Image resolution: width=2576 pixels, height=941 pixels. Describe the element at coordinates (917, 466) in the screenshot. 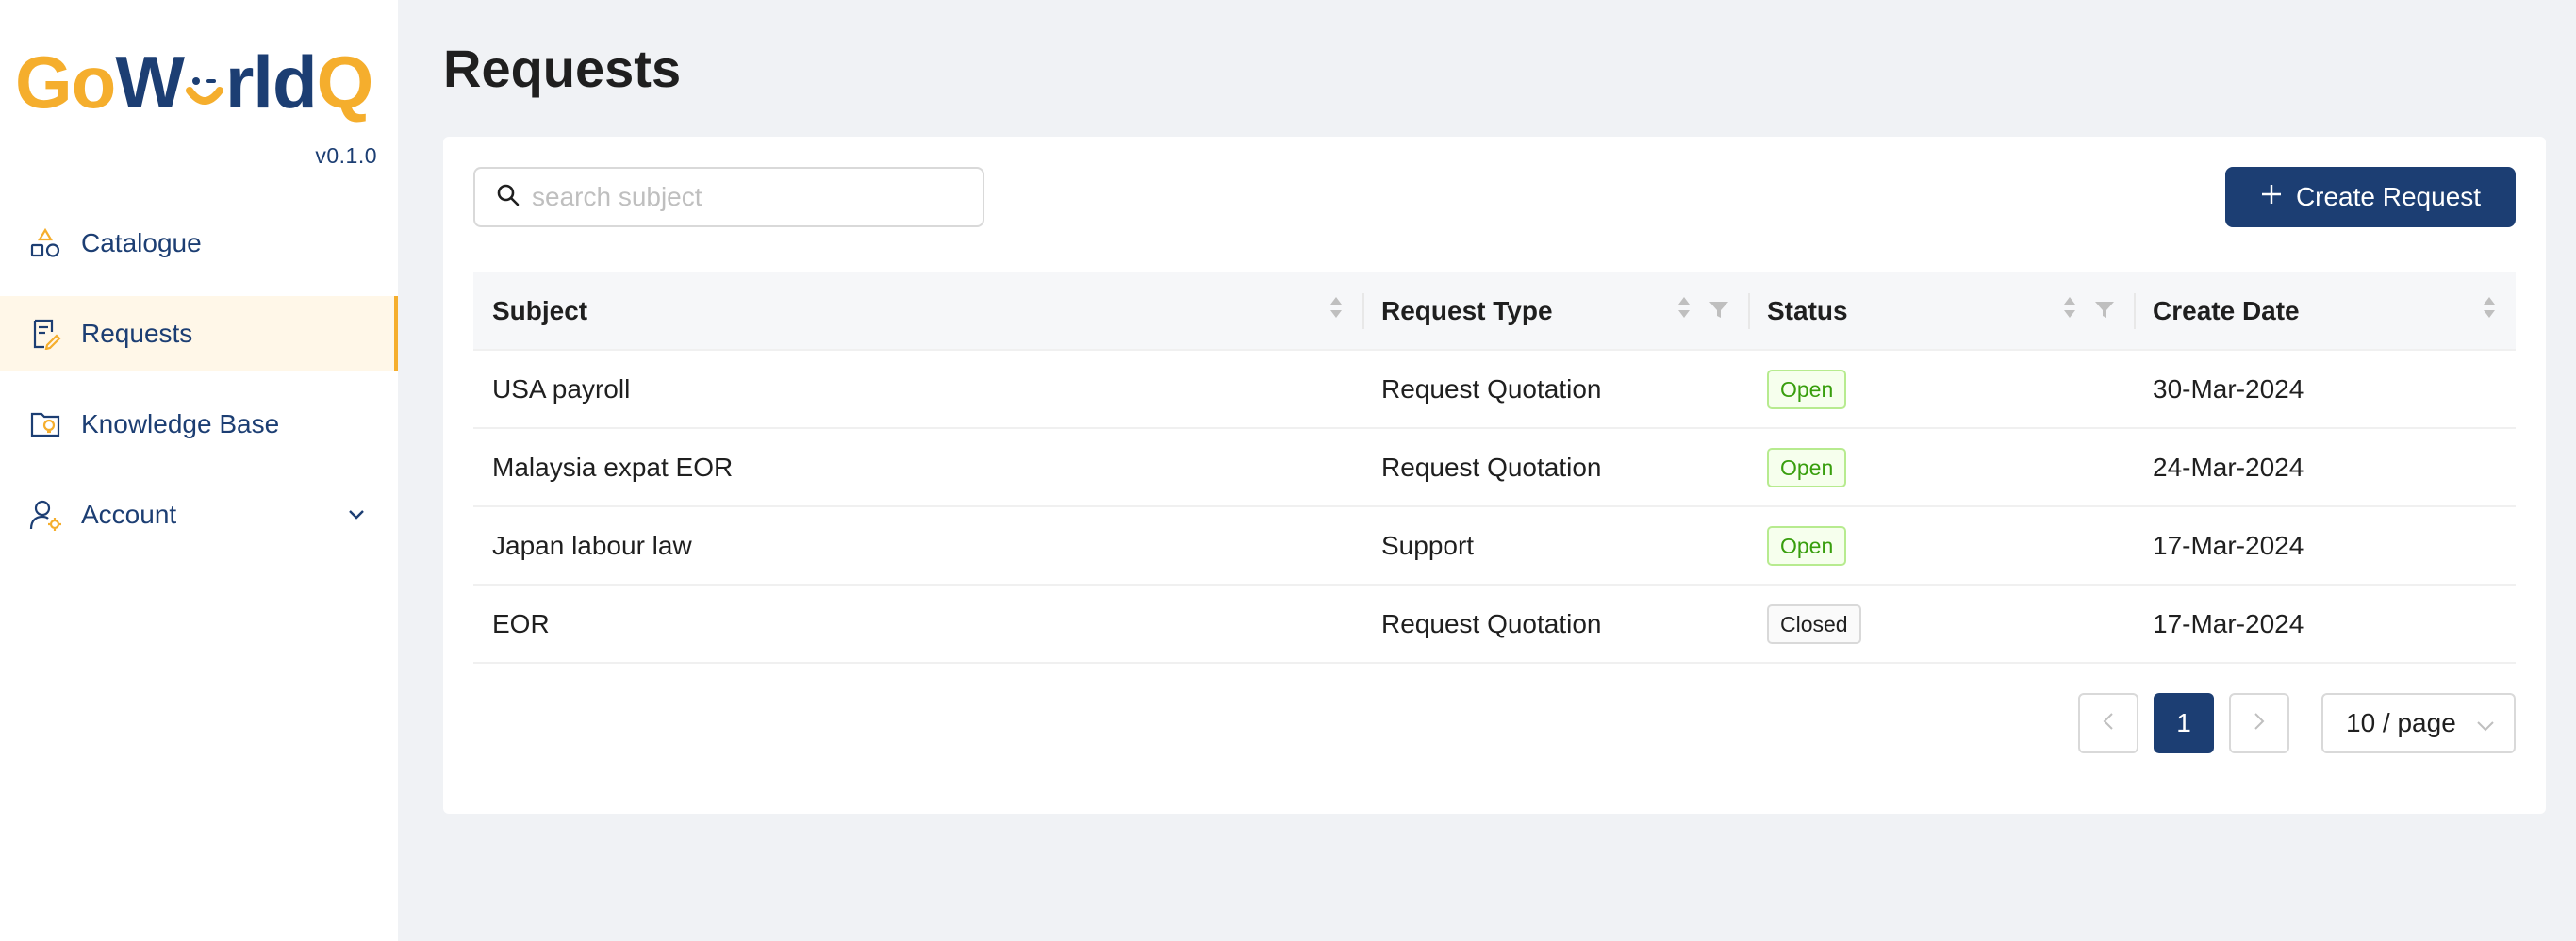

I see `cell-subject: Malaysia expat EOR` at that location.